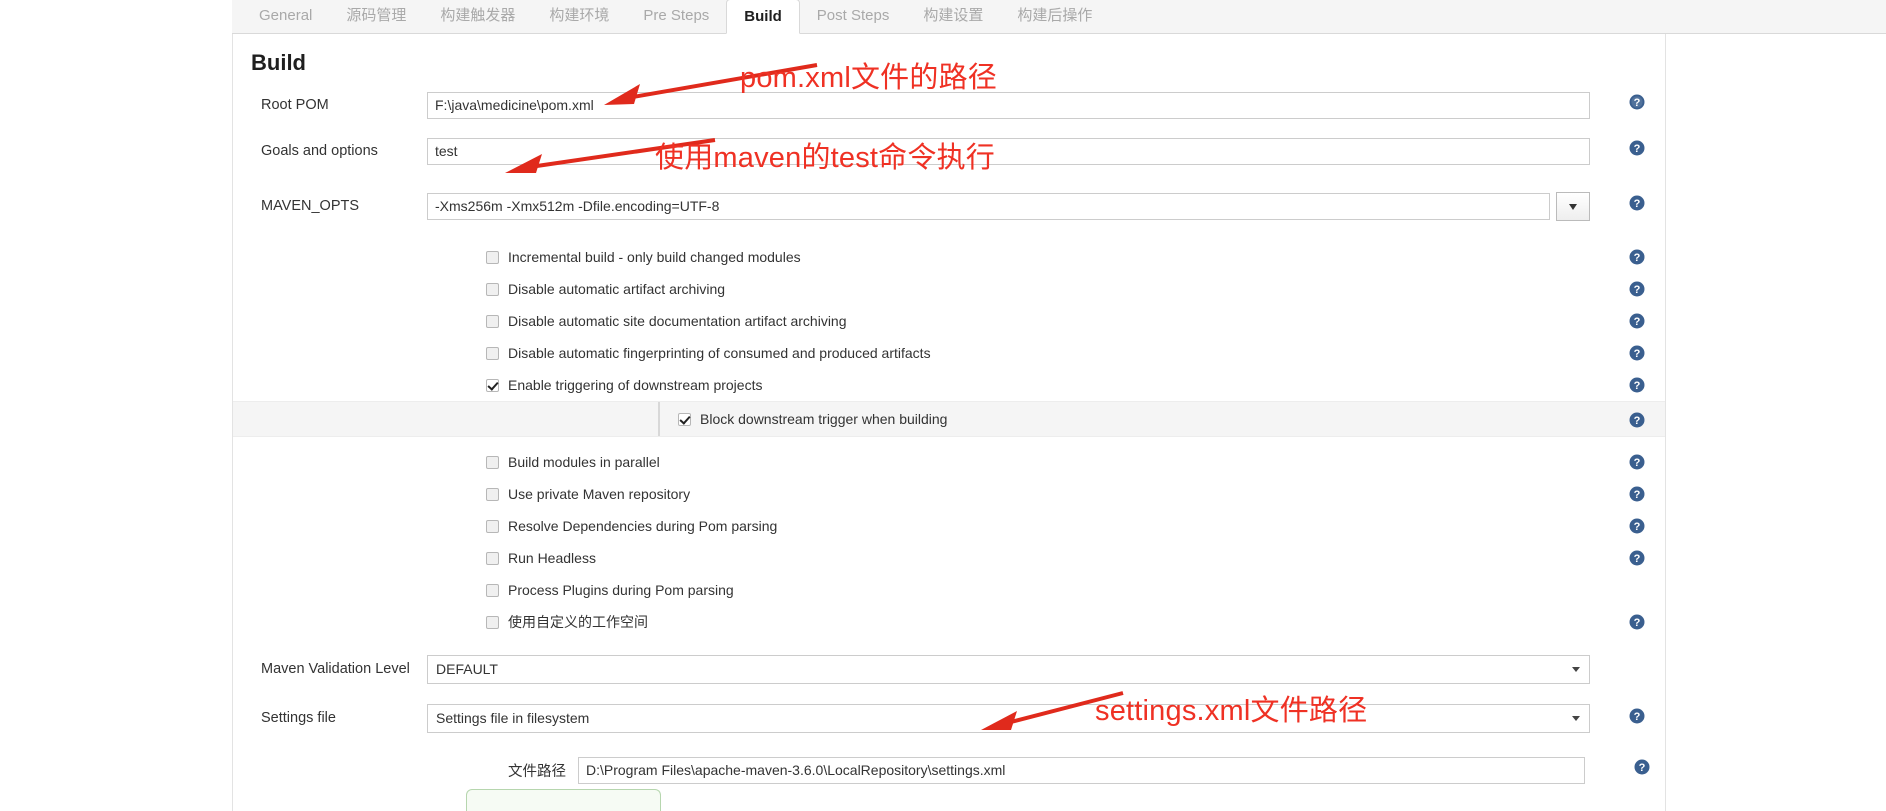 The height and width of the screenshot is (811, 1886). I want to click on checkbox-build-modules-parallel, so click(492, 462).